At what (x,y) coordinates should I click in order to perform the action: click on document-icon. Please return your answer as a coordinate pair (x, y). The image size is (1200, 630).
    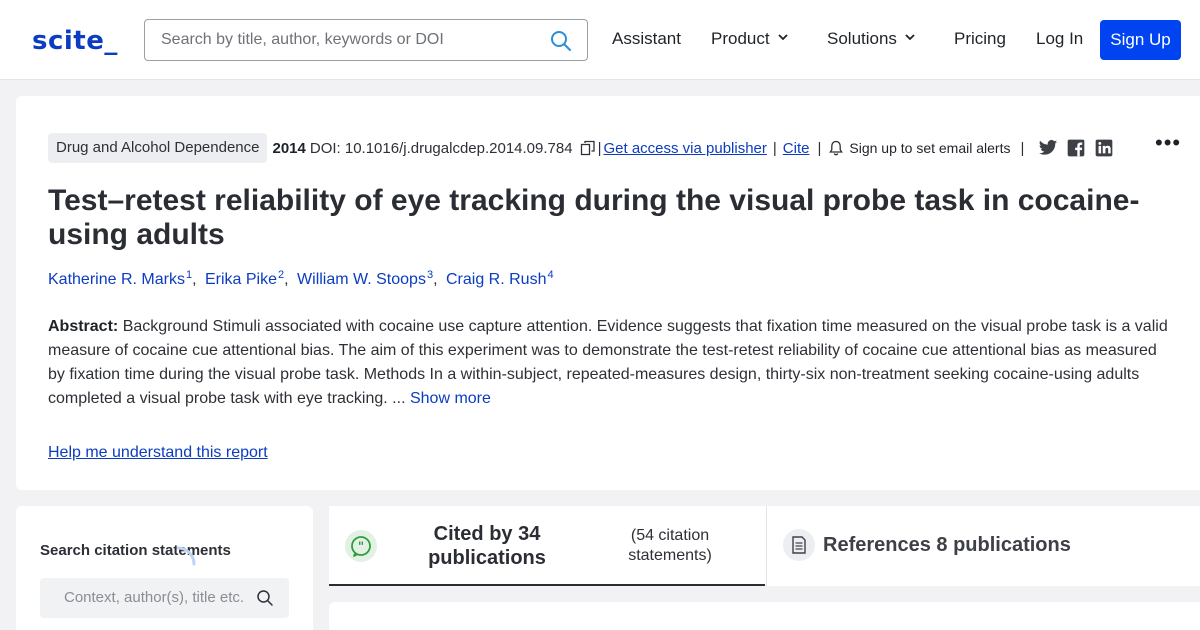
    Looking at the image, I should click on (799, 545).